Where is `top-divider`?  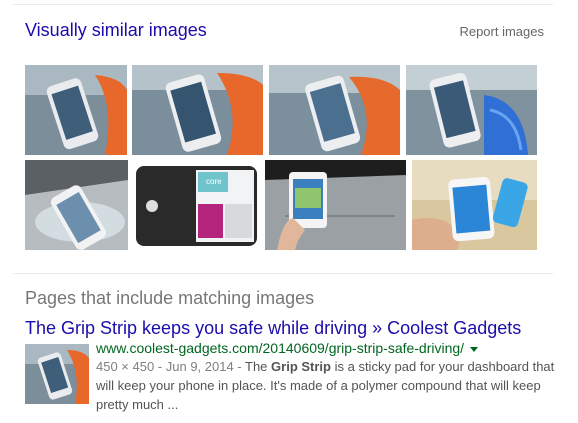 top-divider is located at coordinates (283, 4).